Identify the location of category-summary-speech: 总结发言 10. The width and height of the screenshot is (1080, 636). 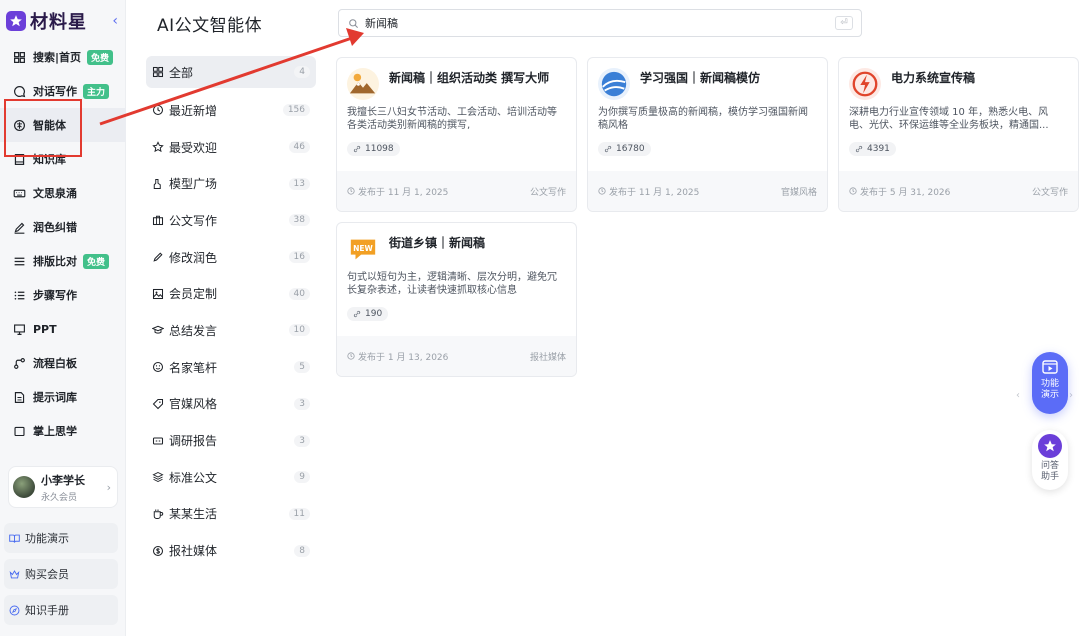
(231, 330).